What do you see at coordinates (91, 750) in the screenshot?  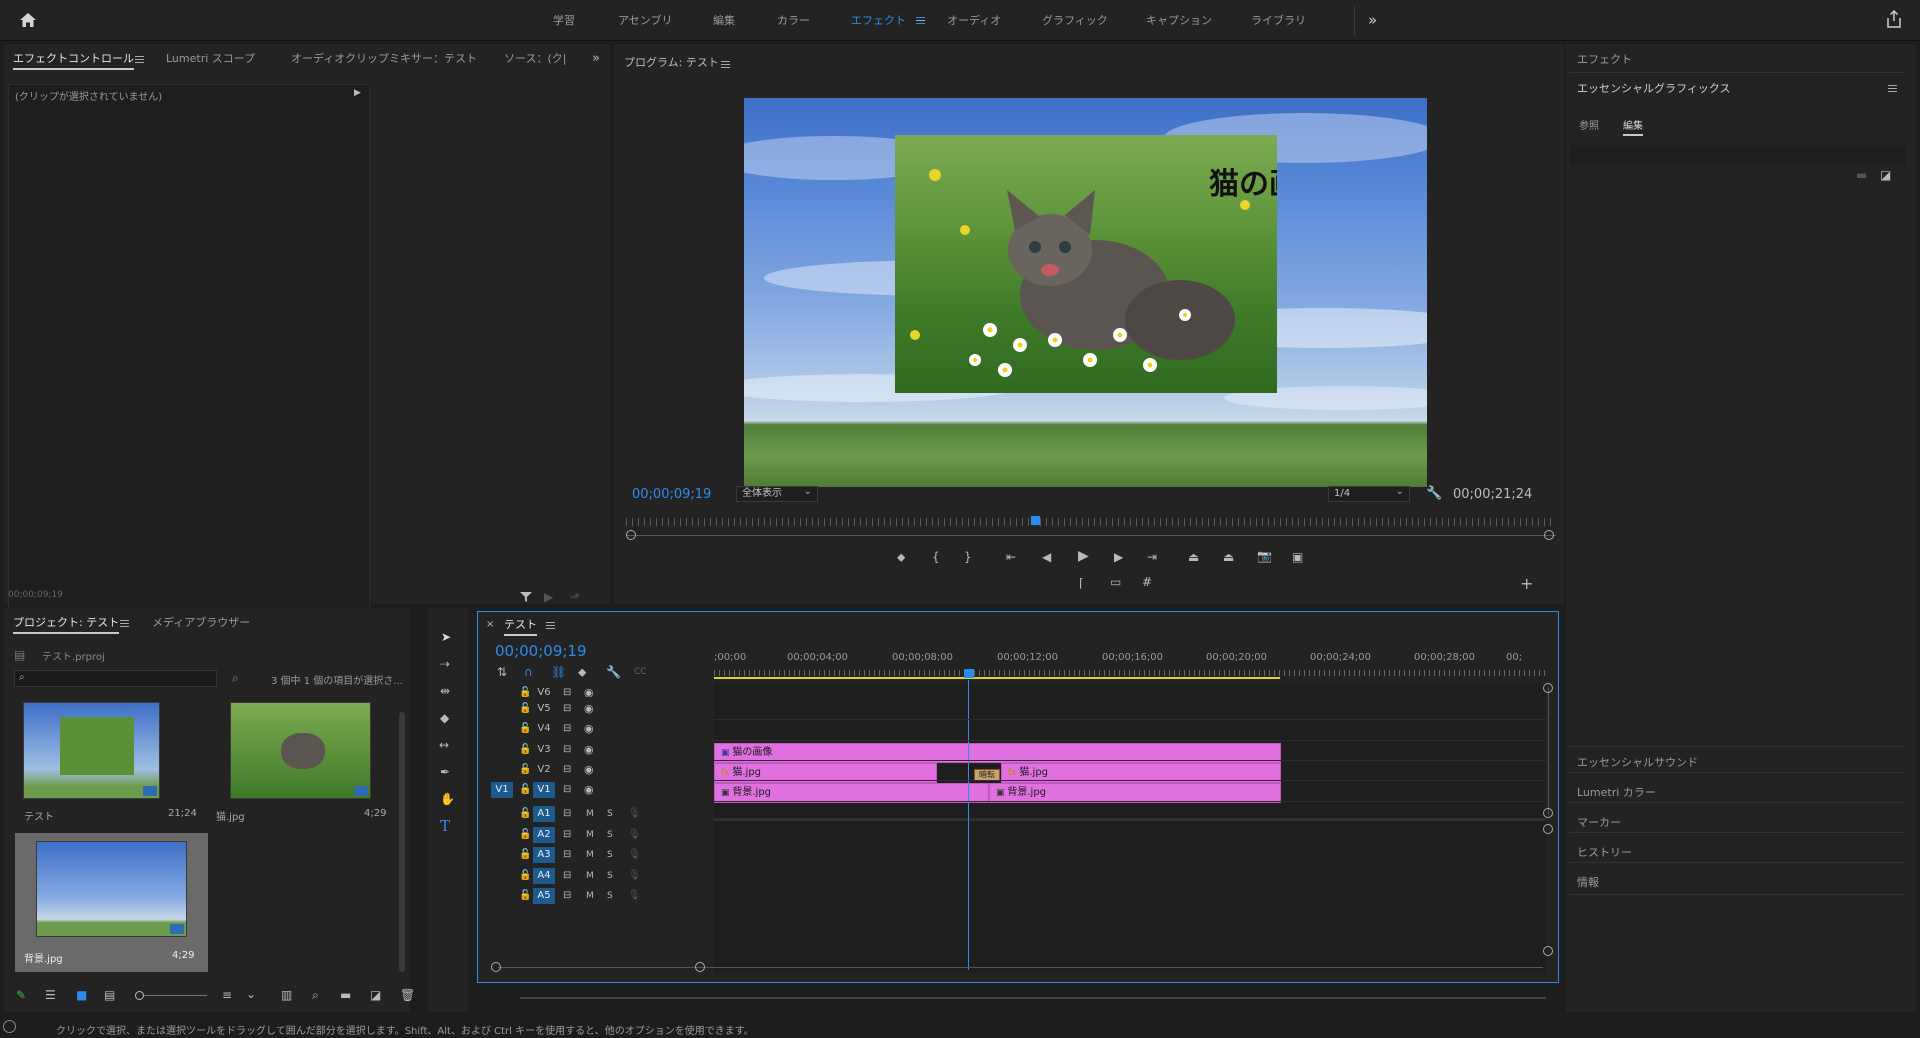 I see `project-item-sequence` at bounding box center [91, 750].